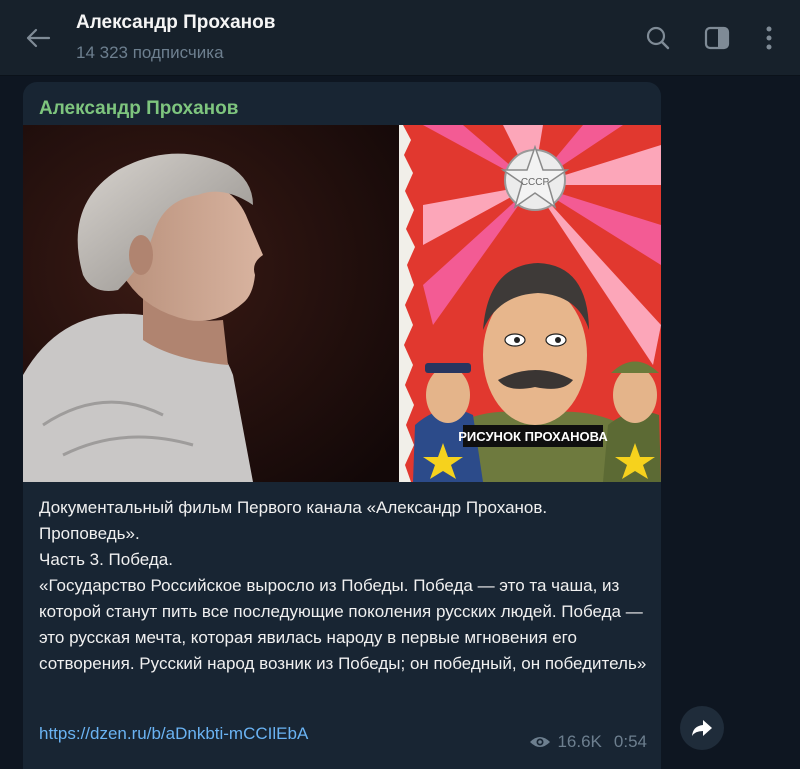 The height and width of the screenshot is (769, 800). Describe the element at coordinates (150, 52) in the screenshot. I see `subscriber-count: 14 323 подписчика` at that location.